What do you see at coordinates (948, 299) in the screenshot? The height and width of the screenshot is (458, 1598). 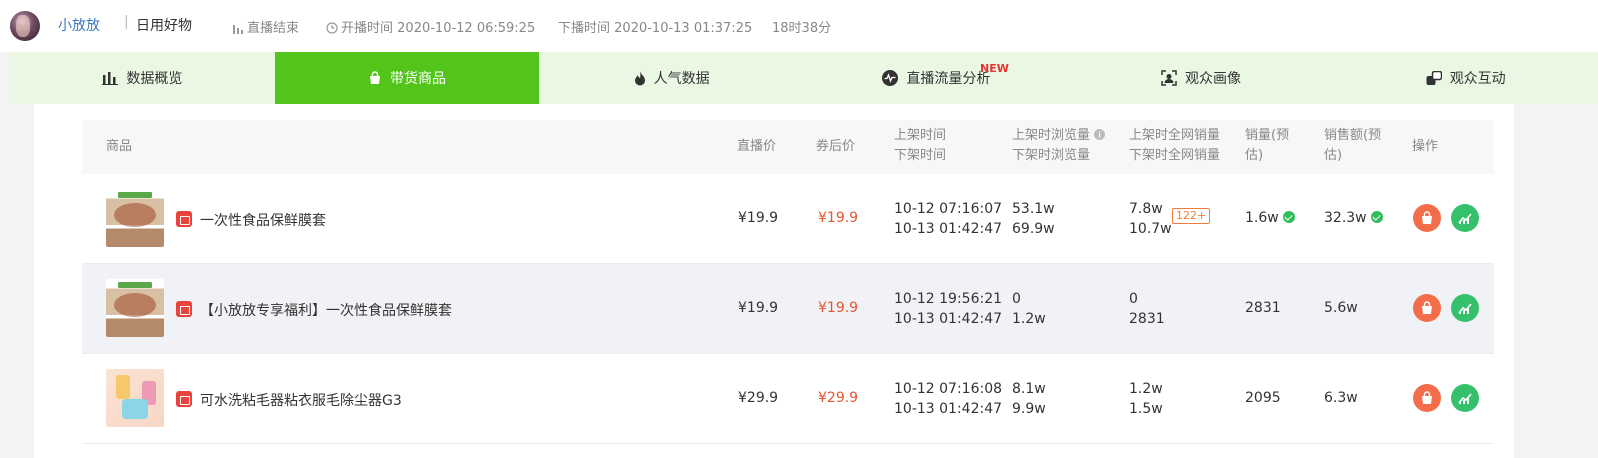 I see `shelf-time: 10-12 19:56:21` at bounding box center [948, 299].